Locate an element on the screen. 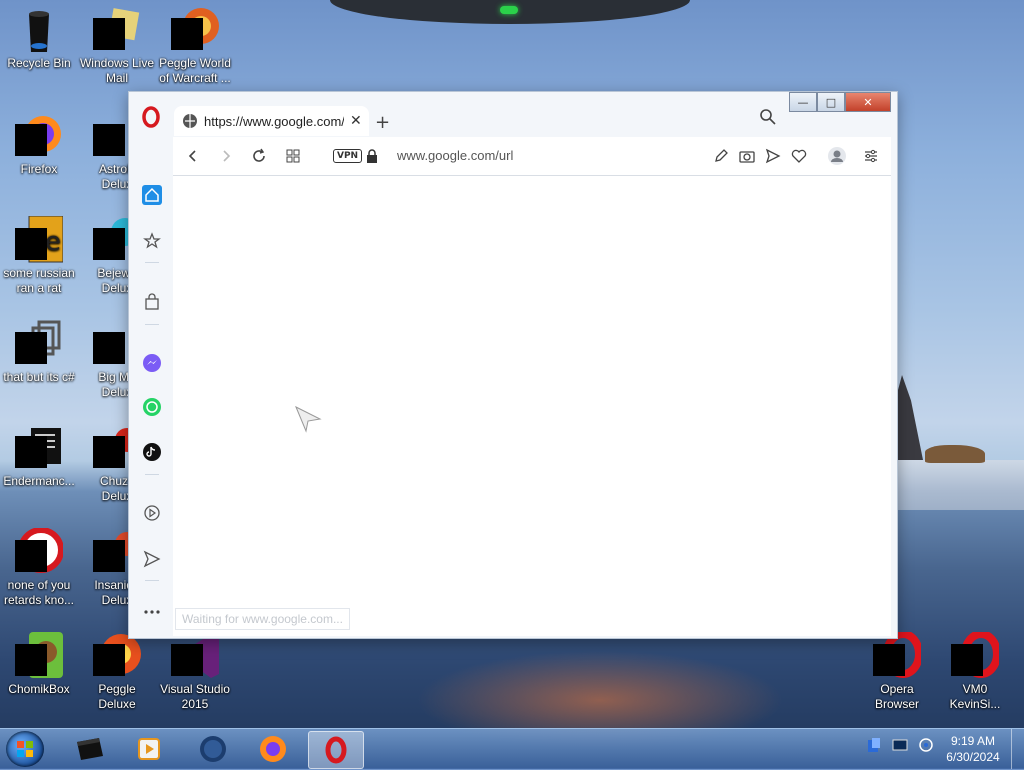 The width and height of the screenshot is (1024, 770). address-bar: www.google.com/url is located at coordinates (455, 155).